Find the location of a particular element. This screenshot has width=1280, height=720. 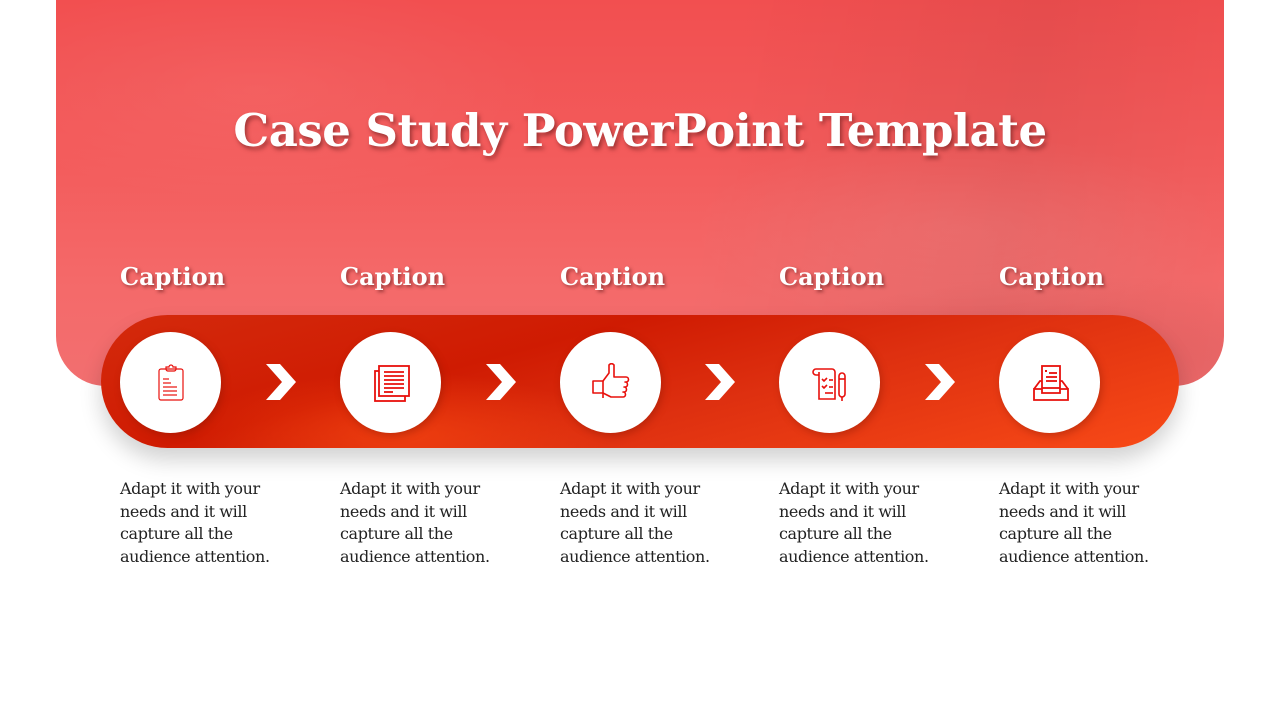

step-3-caption: Caption is located at coordinates (613, 276).